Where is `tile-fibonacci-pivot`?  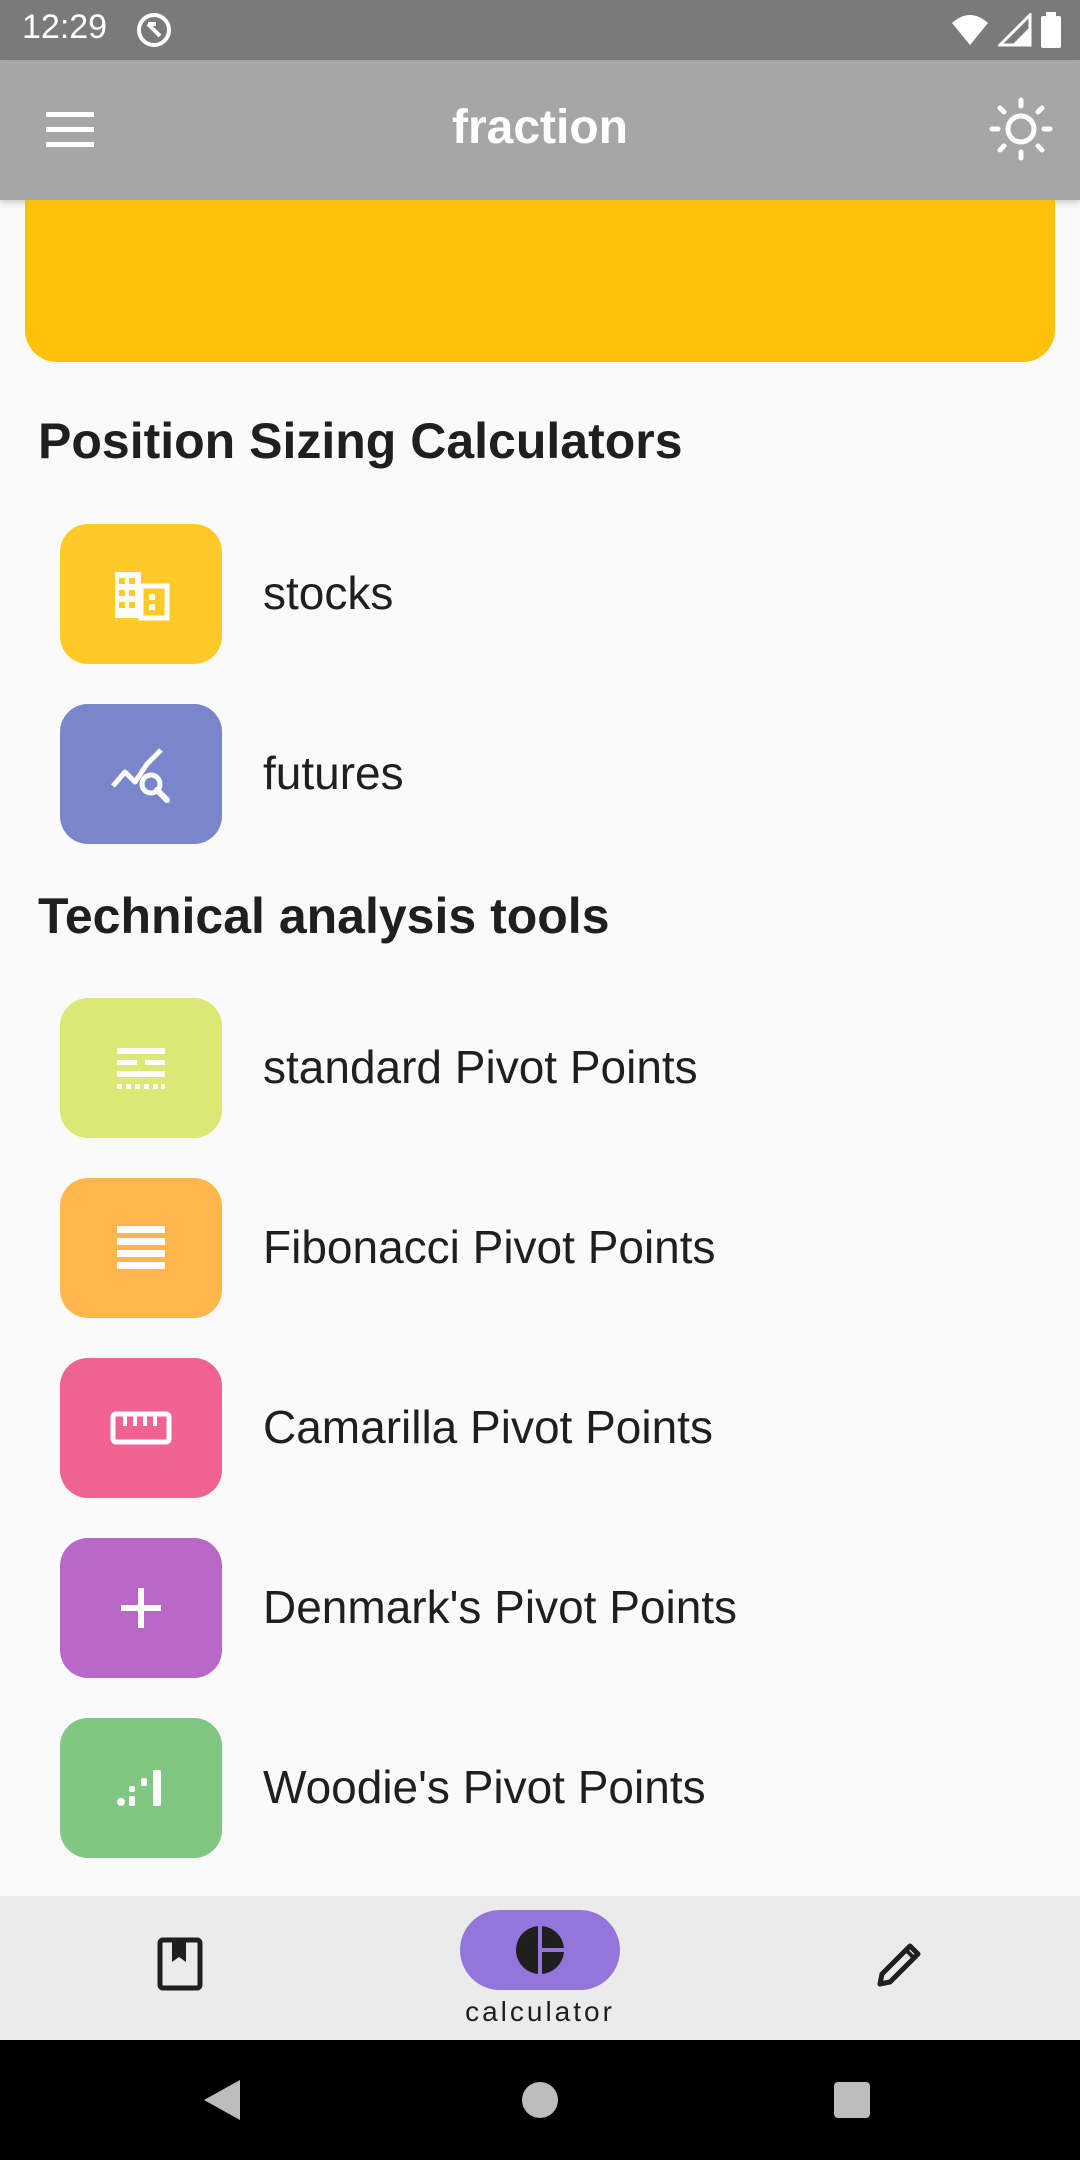 tile-fibonacci-pivot is located at coordinates (141, 1248).